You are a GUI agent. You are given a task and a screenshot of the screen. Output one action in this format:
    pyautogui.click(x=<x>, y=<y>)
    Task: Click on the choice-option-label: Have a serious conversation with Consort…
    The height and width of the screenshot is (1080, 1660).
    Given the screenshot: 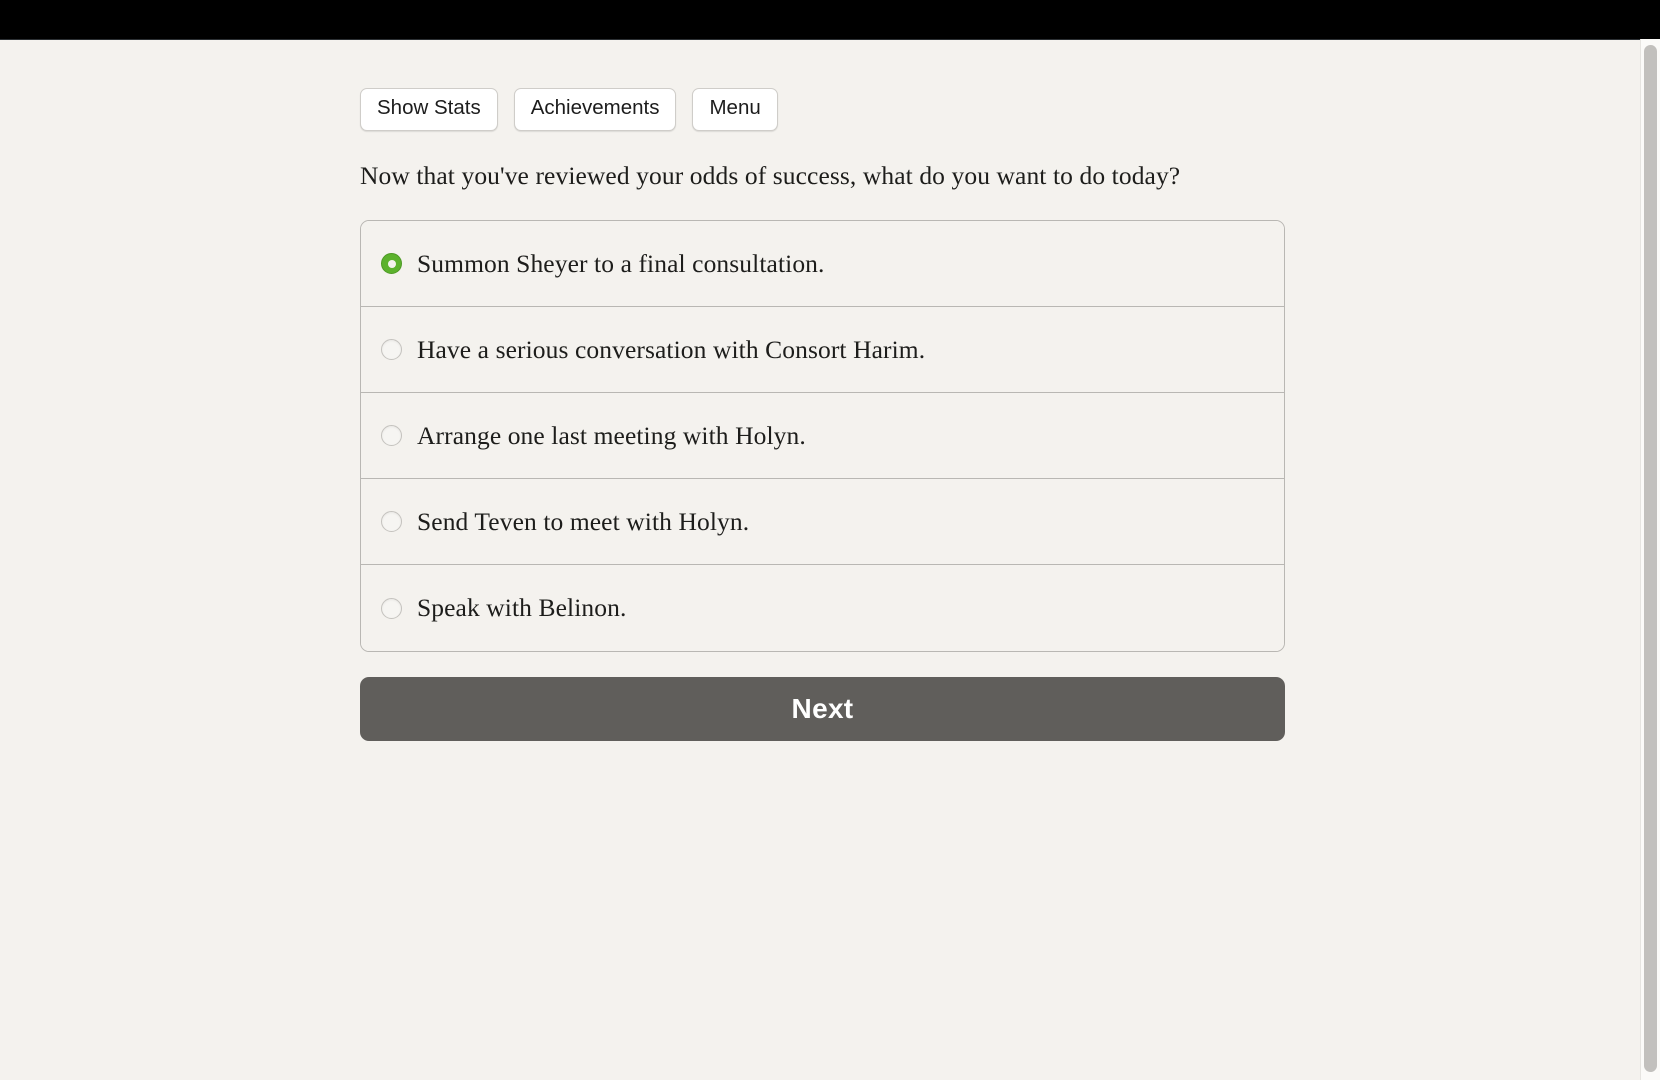 What is the action you would take?
    pyautogui.click(x=671, y=349)
    